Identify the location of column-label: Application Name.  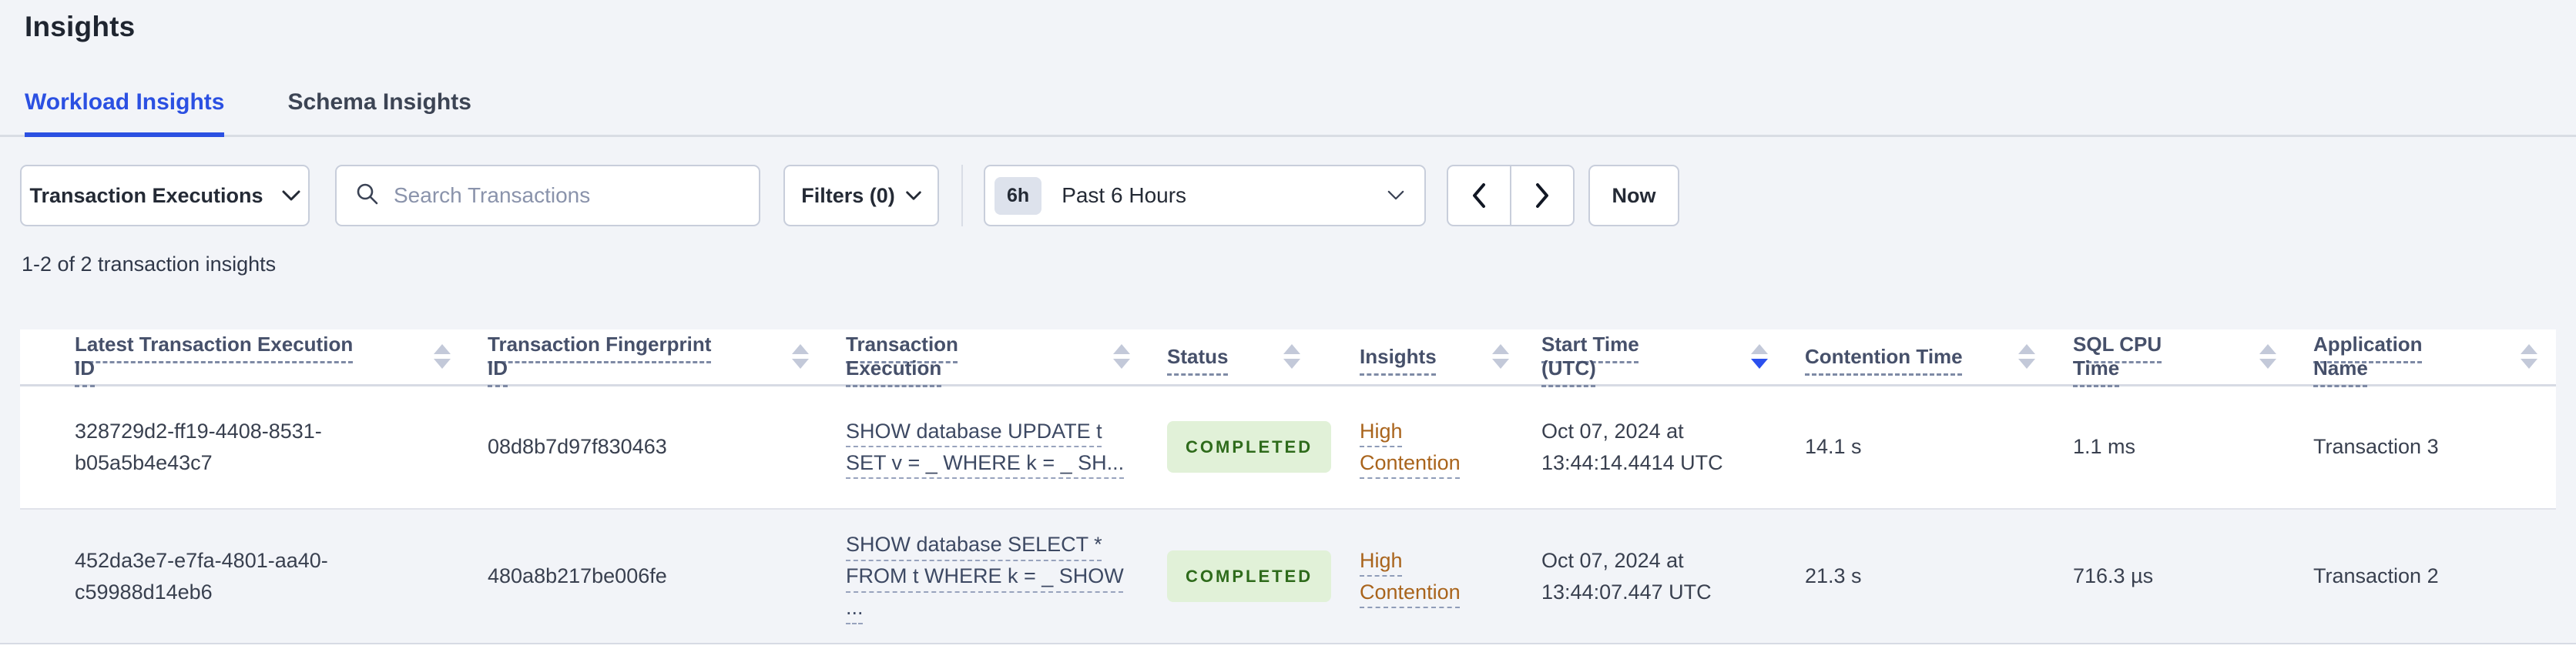
(2368, 356).